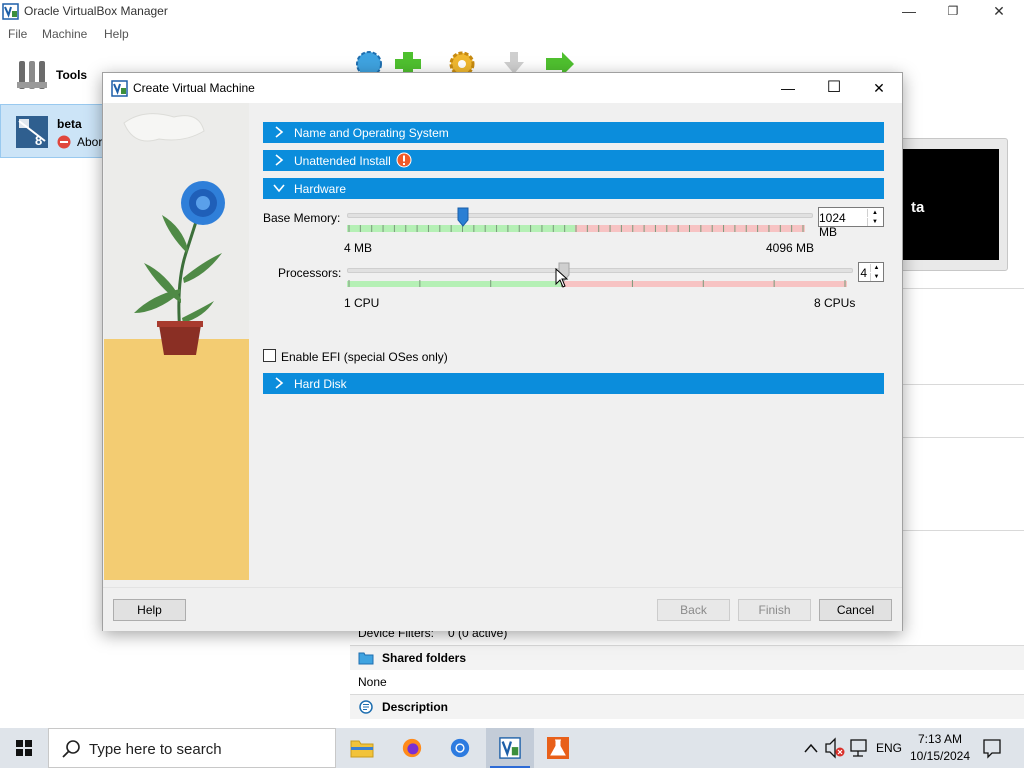  Describe the element at coordinates (149, 610) in the screenshot. I see `help-button: Help` at that location.